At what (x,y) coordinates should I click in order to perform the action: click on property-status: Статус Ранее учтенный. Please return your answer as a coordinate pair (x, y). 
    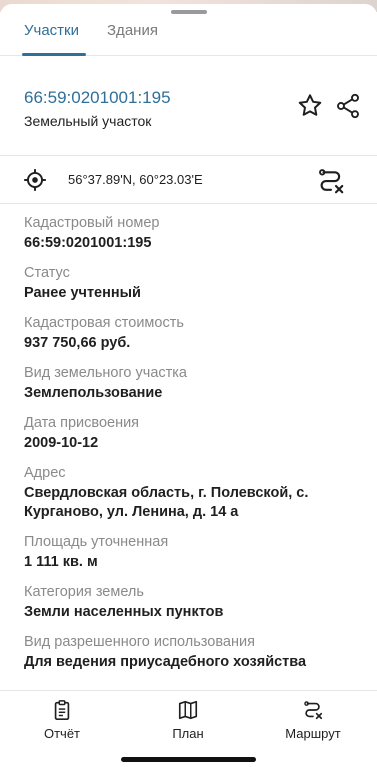
    Looking at the image, I should click on (194, 283).